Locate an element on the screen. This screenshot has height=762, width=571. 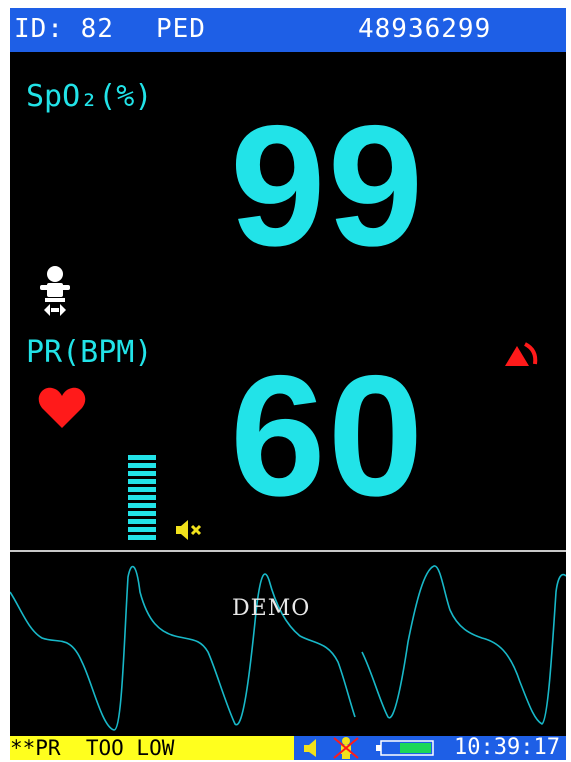
status-bar: **PR TOO LOW 10:39:17 is located at coordinates (288, 748).